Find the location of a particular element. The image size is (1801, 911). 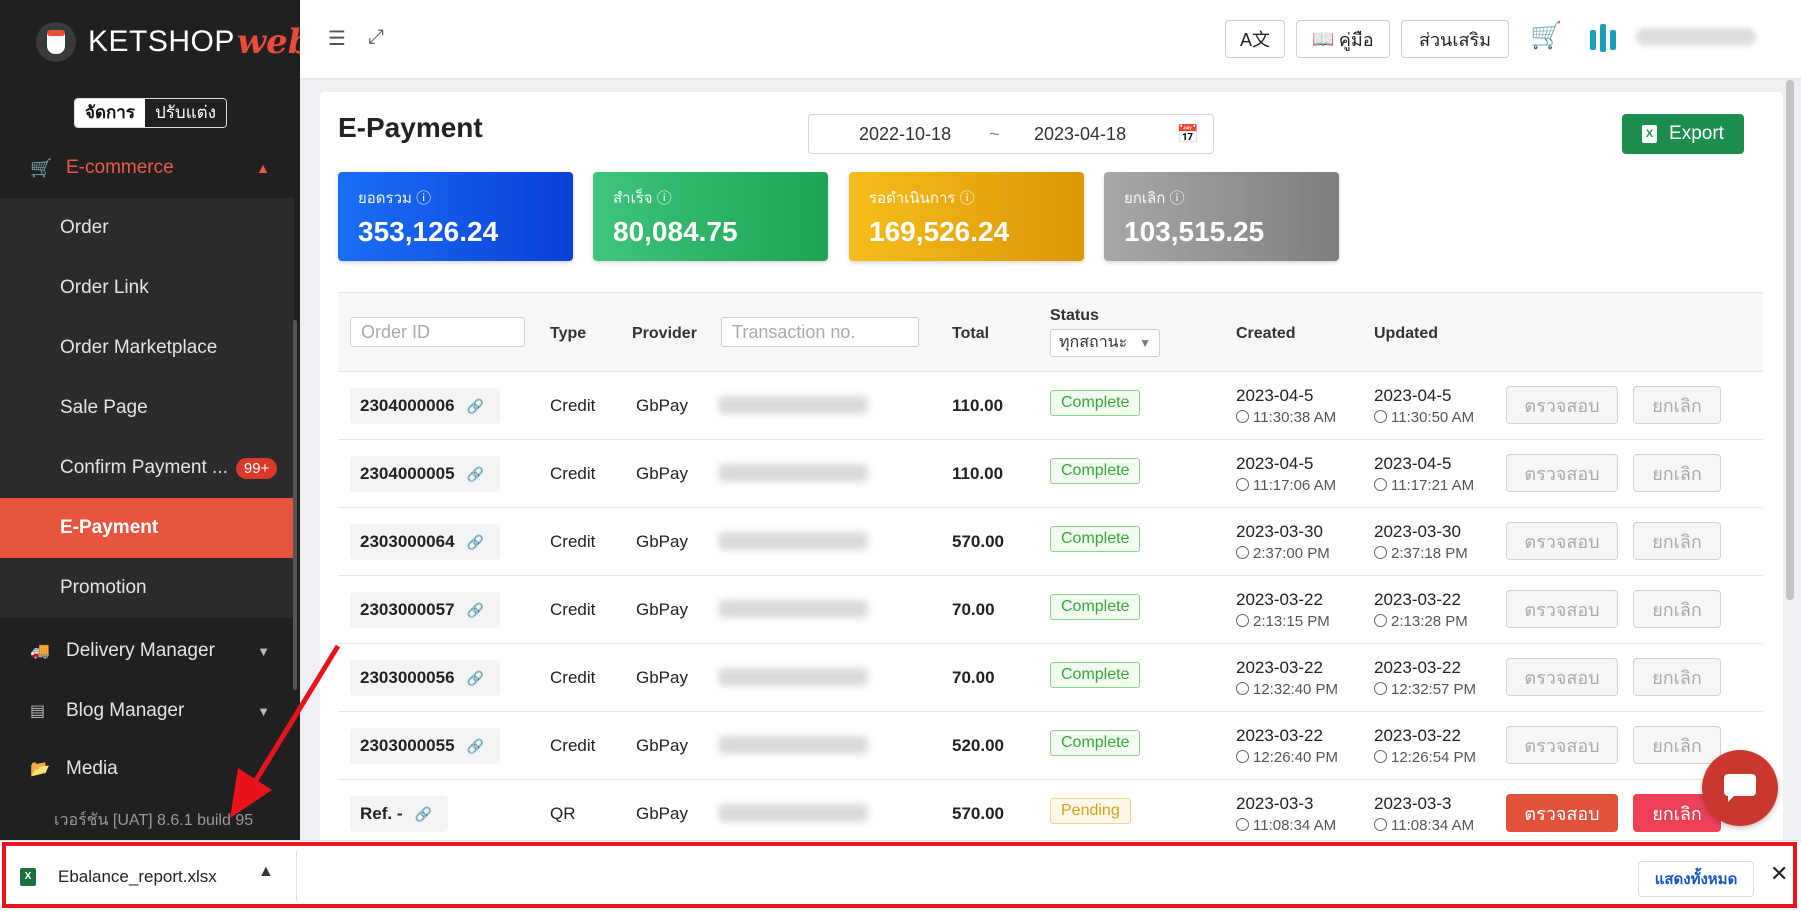

col-total: Total is located at coordinates (971, 333).